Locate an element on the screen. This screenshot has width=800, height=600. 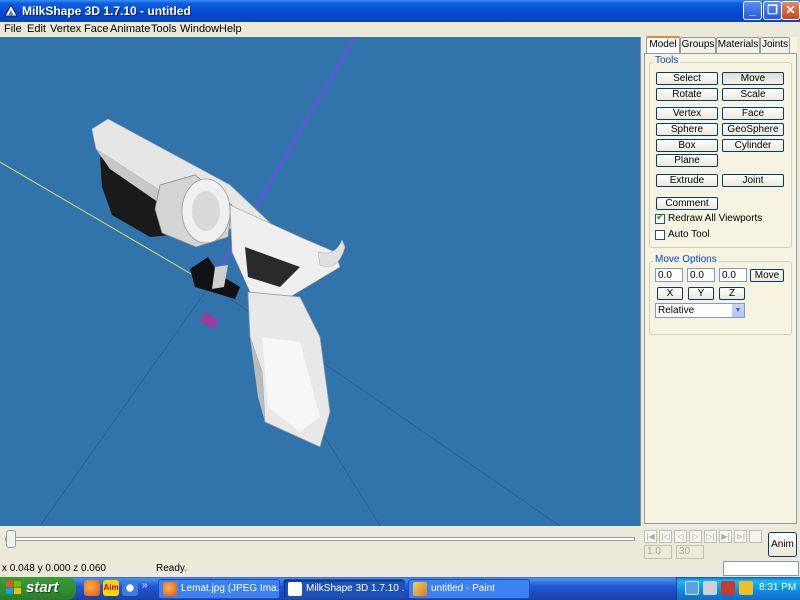
paint-icon is located at coordinates (420, 589).